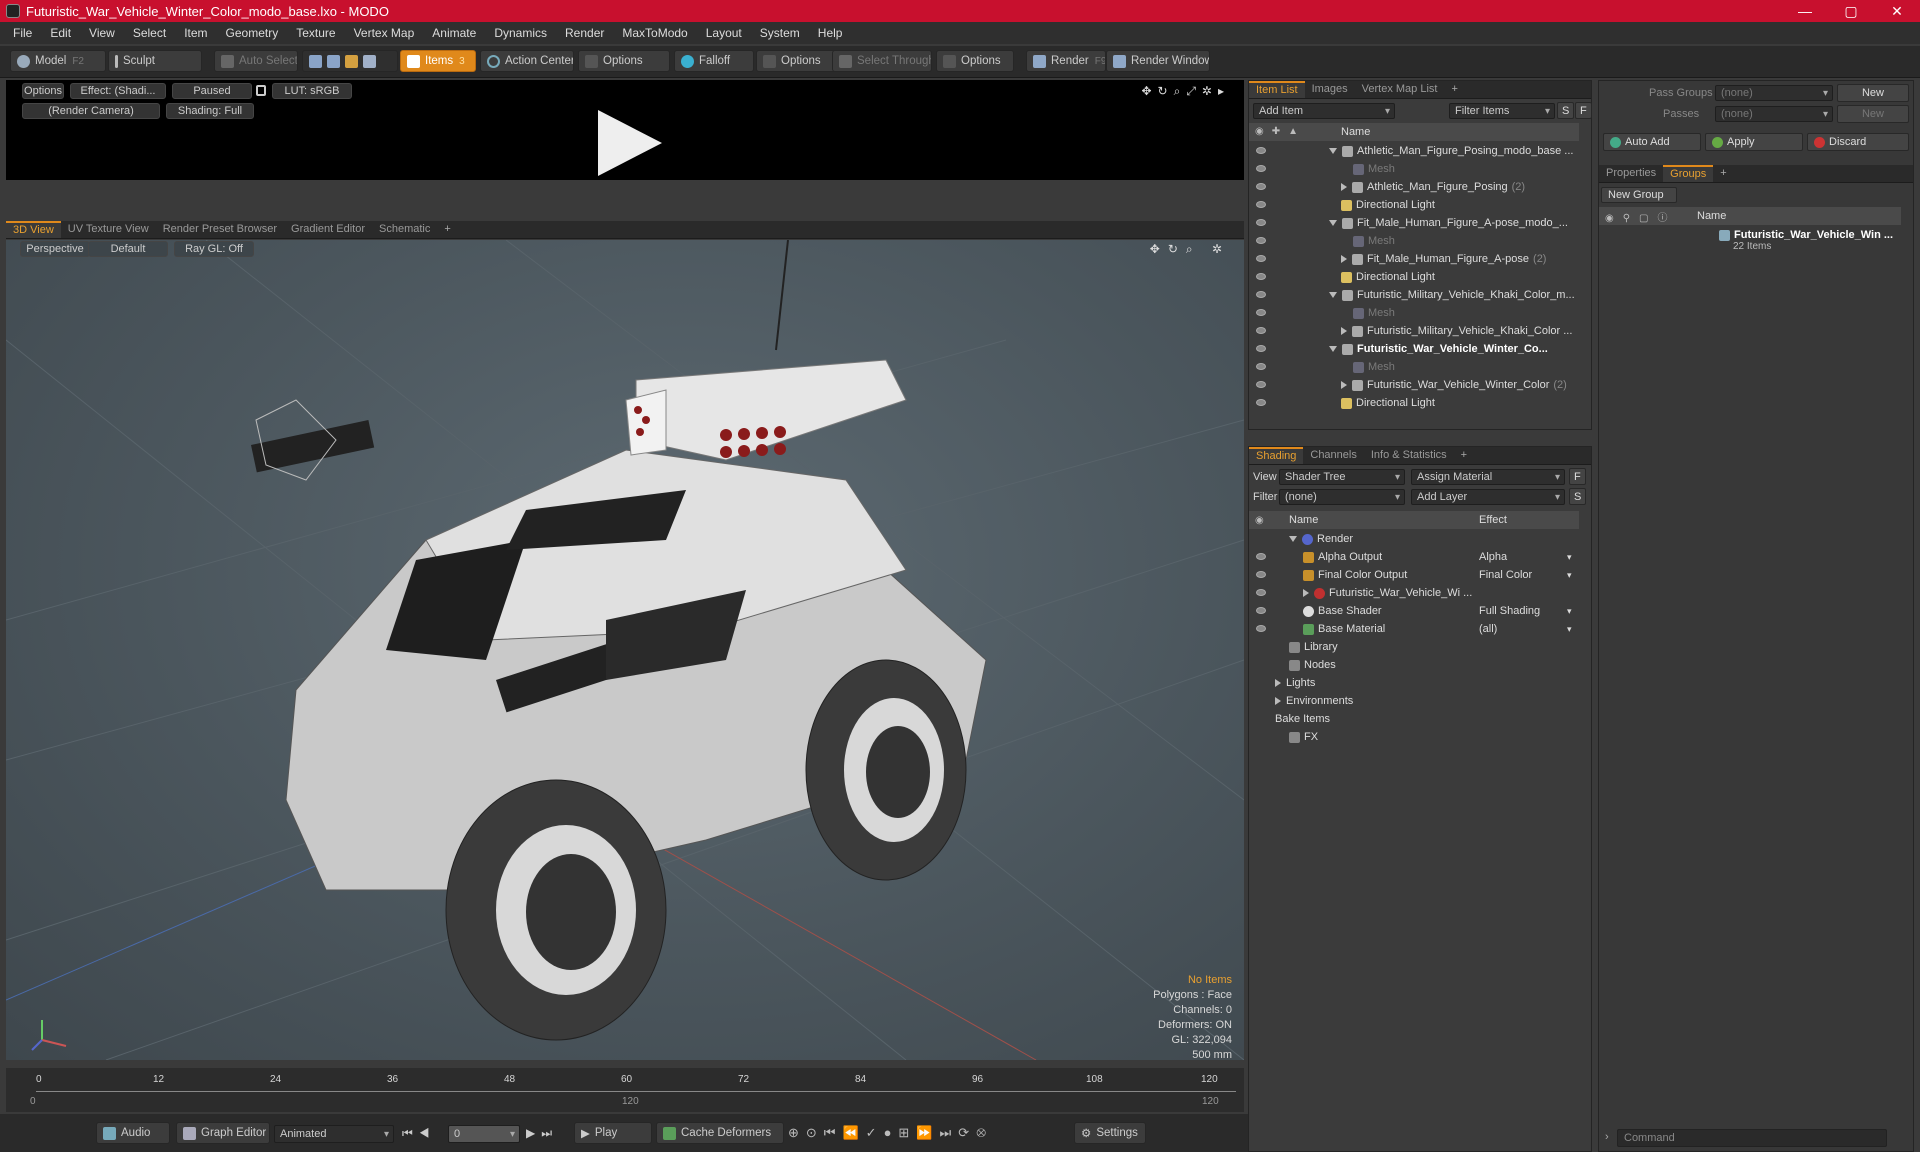 This screenshot has width=1920, height=1152. Describe the element at coordinates (256, 61) in the screenshot. I see `auto-select-button: Auto Select` at that location.